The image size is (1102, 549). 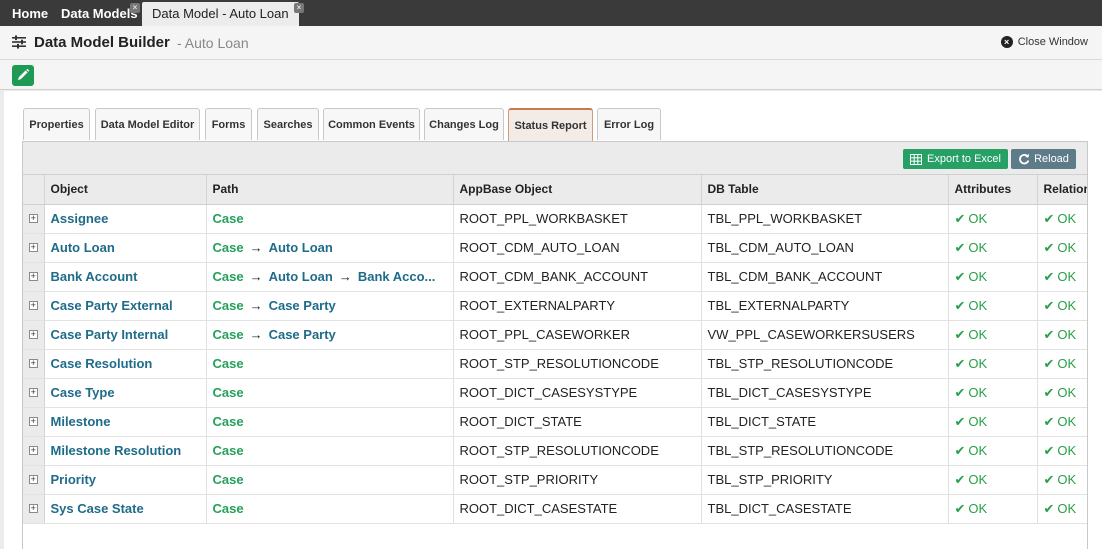 I want to click on column-header: AppBase Object, so click(x=577, y=190).